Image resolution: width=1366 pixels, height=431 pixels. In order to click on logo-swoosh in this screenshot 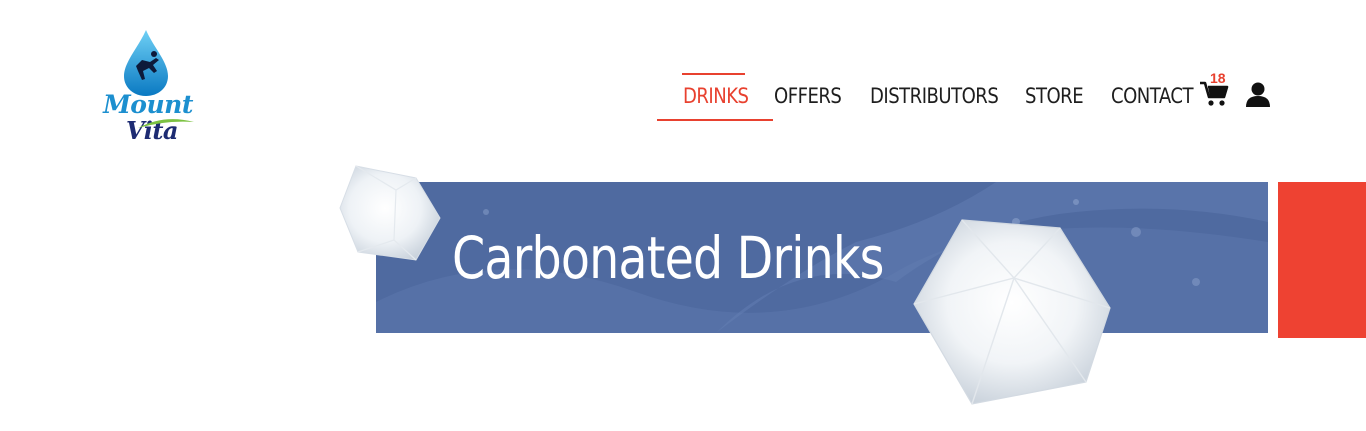, I will do `click(166, 123)`.